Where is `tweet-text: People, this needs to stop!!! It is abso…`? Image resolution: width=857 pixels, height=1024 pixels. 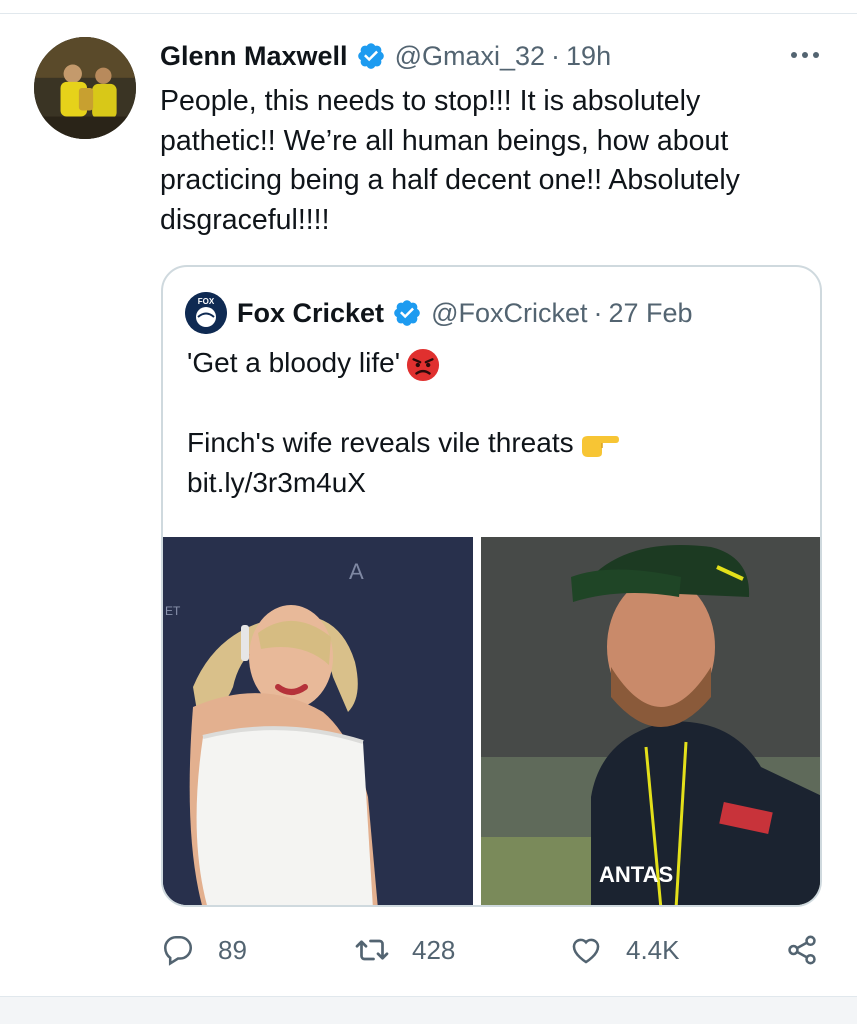 tweet-text: People, this needs to stop!!! It is abso… is located at coordinates (450, 160).